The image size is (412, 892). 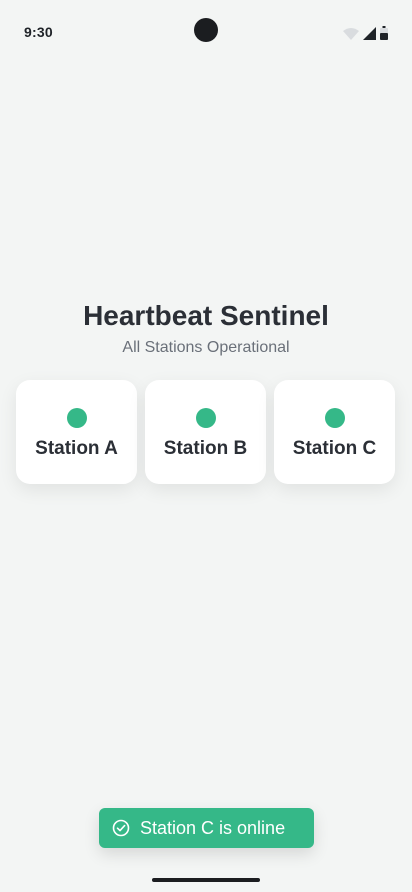 I want to click on page-subtitle: All Stations Operational, so click(x=206, y=347).